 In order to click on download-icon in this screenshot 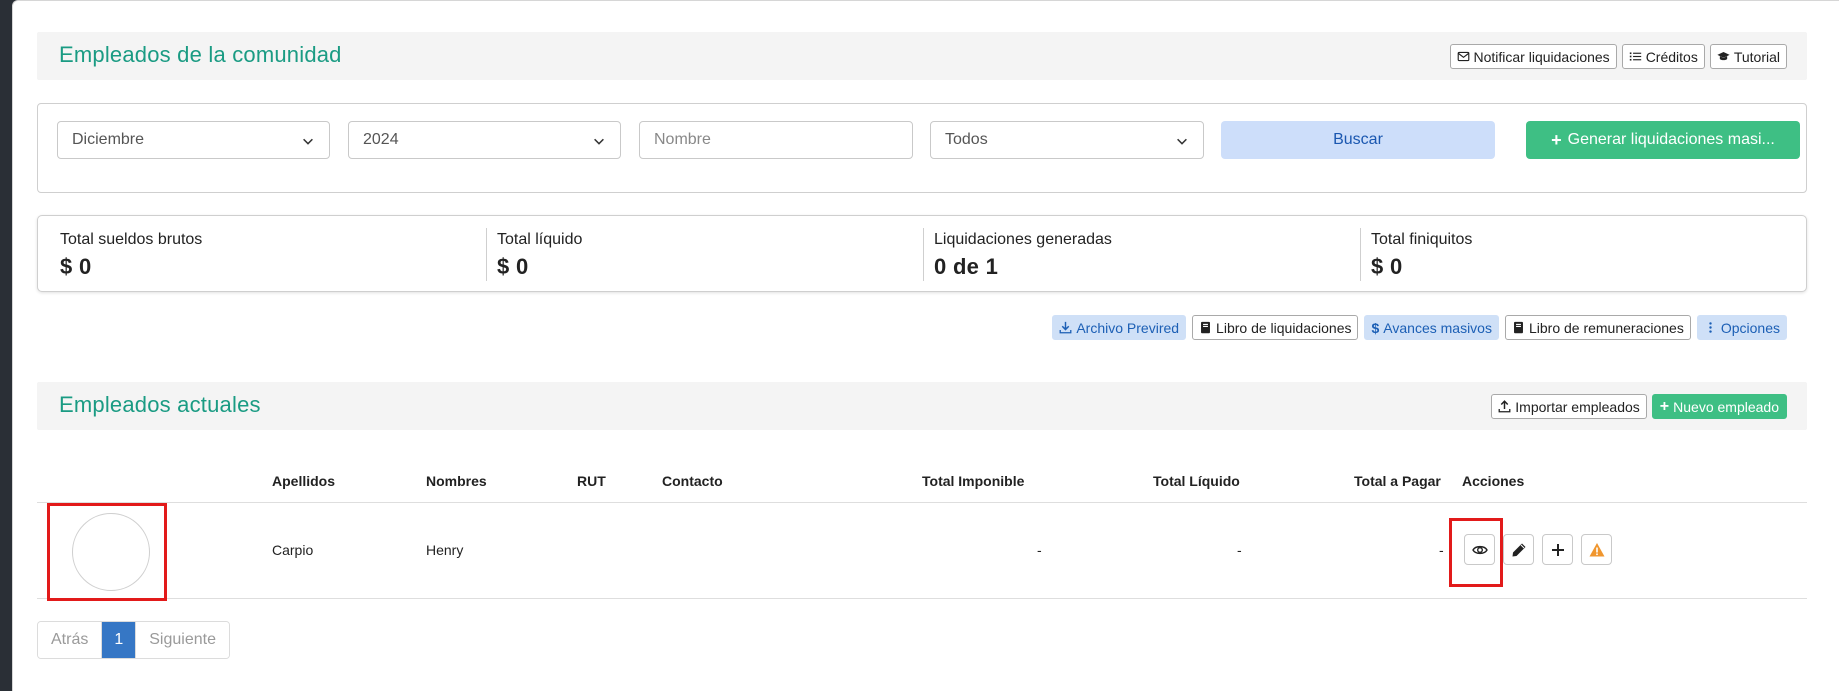, I will do `click(1065, 327)`.